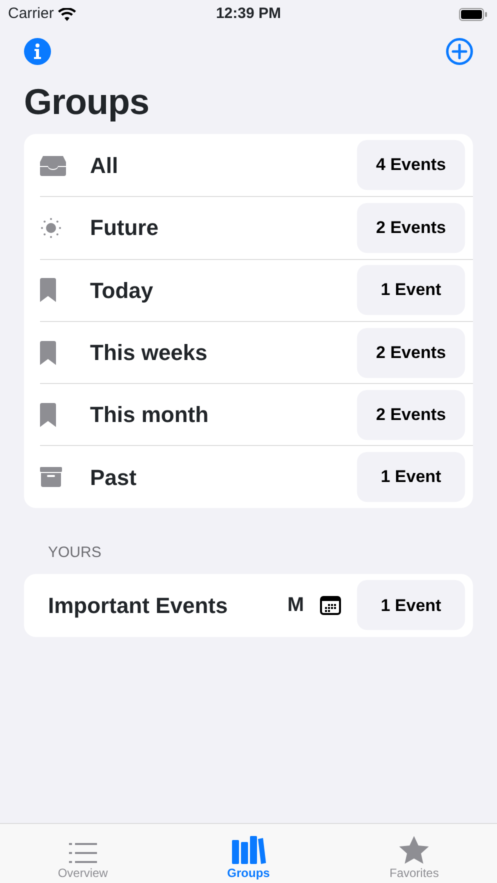 The height and width of the screenshot is (883, 497). I want to click on group-name: Today, so click(122, 290).